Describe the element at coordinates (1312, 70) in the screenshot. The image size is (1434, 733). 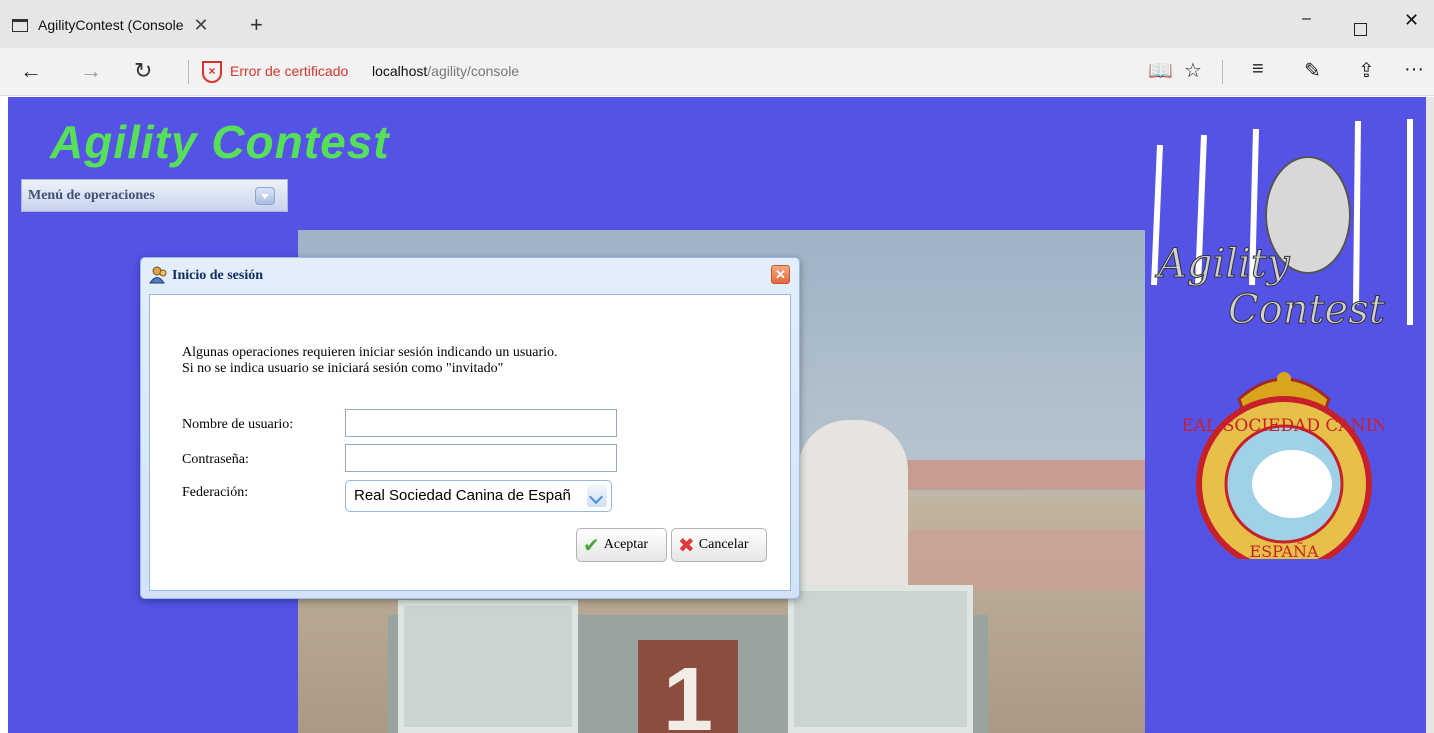
I see `web-note-icon: ✎` at that location.